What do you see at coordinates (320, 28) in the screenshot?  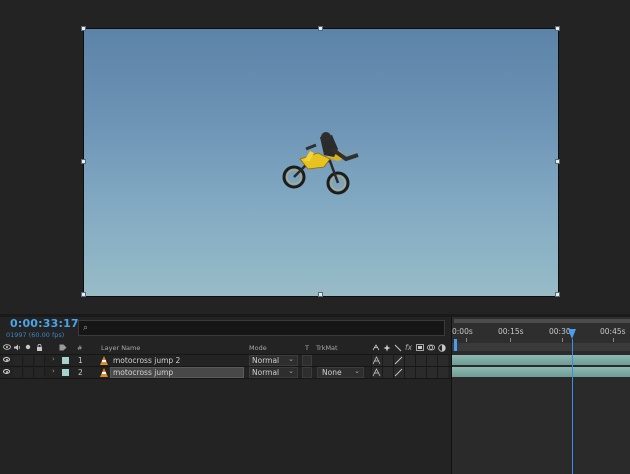 I see `frame-handle-top-center` at bounding box center [320, 28].